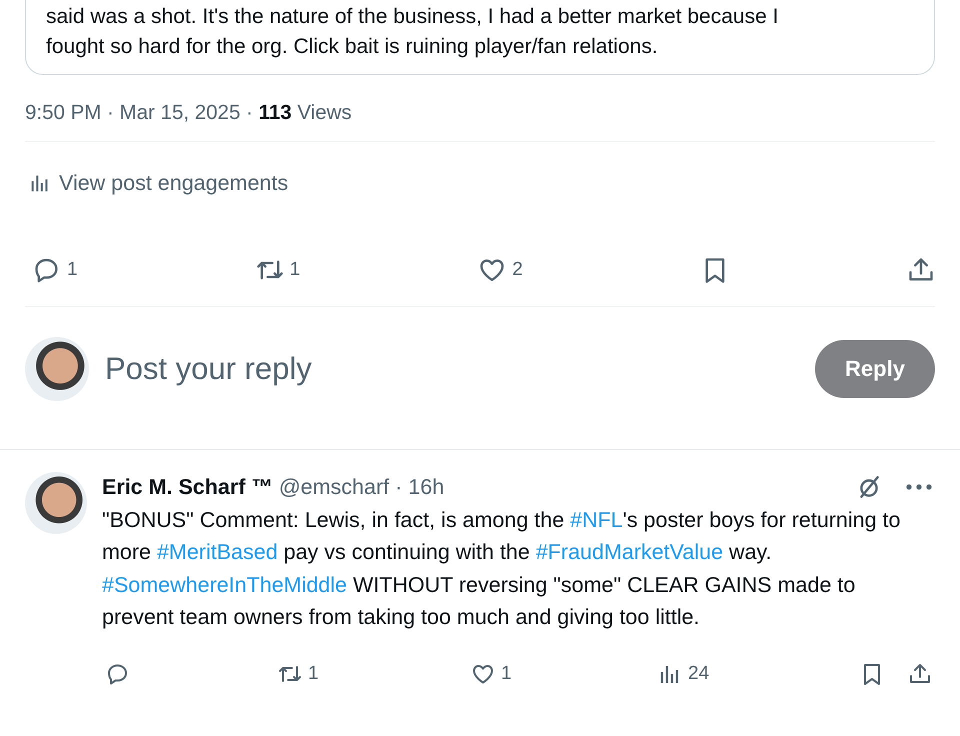 The height and width of the screenshot is (736, 960). What do you see at coordinates (334, 487) in the screenshot?
I see `author-handle: @emscharf` at bounding box center [334, 487].